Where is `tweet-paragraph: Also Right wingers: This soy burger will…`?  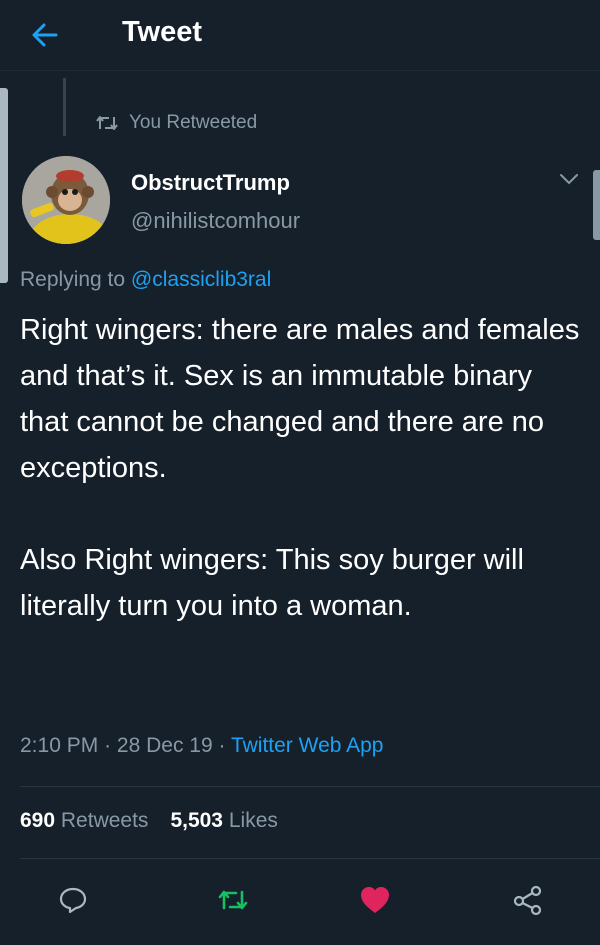
tweet-paragraph: Also Right wingers: This soy burger will… is located at coordinates (272, 583).